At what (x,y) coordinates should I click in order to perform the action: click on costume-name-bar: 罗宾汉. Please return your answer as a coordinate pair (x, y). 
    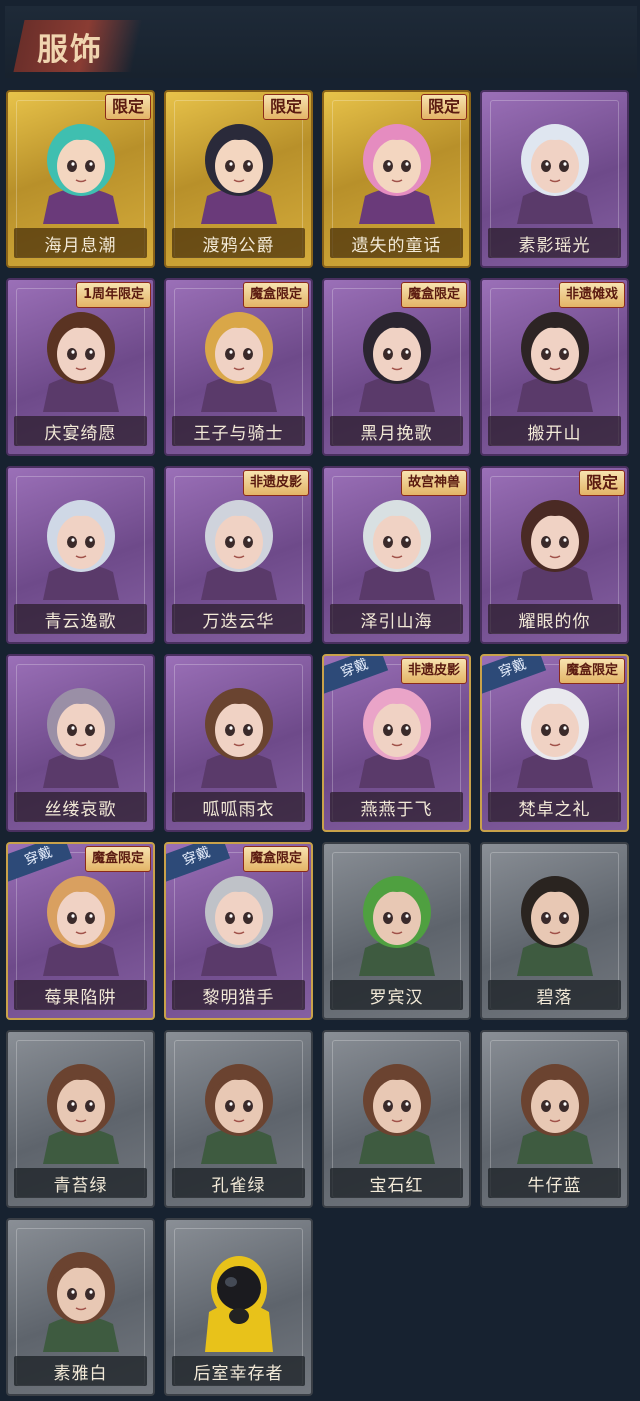
    Looking at the image, I should click on (396, 995).